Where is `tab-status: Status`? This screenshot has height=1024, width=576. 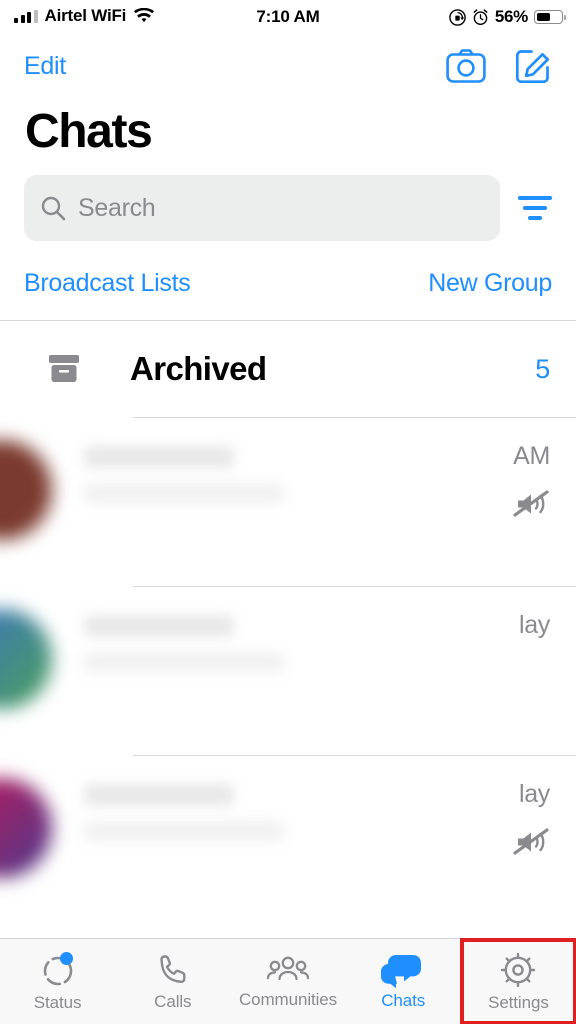 tab-status: Status is located at coordinates (57, 981).